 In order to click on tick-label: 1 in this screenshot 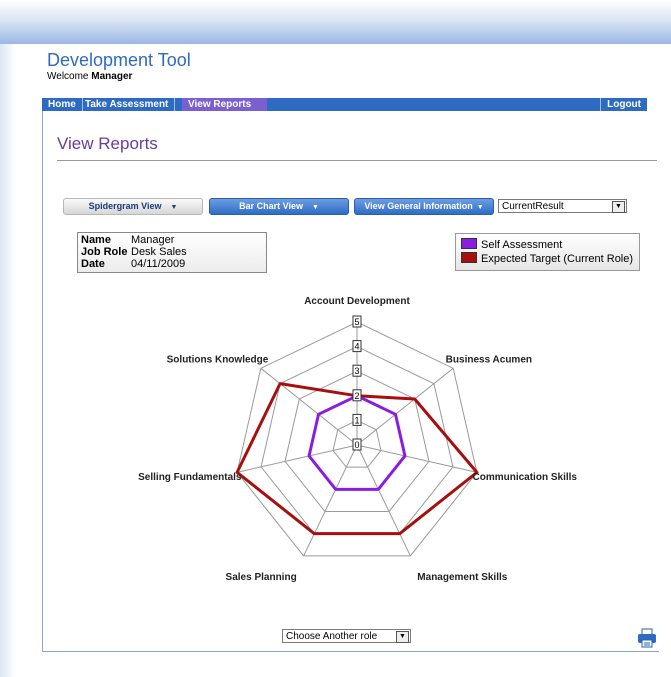, I will do `click(356, 420)`.